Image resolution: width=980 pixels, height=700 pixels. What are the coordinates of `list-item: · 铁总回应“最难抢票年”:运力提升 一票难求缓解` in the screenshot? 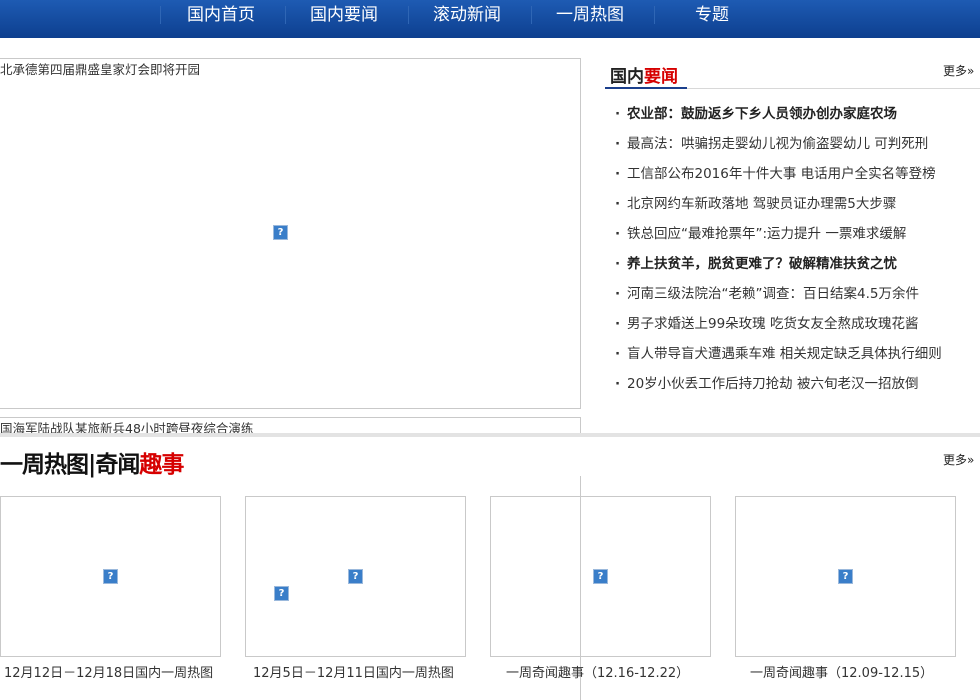 It's located at (795, 236).